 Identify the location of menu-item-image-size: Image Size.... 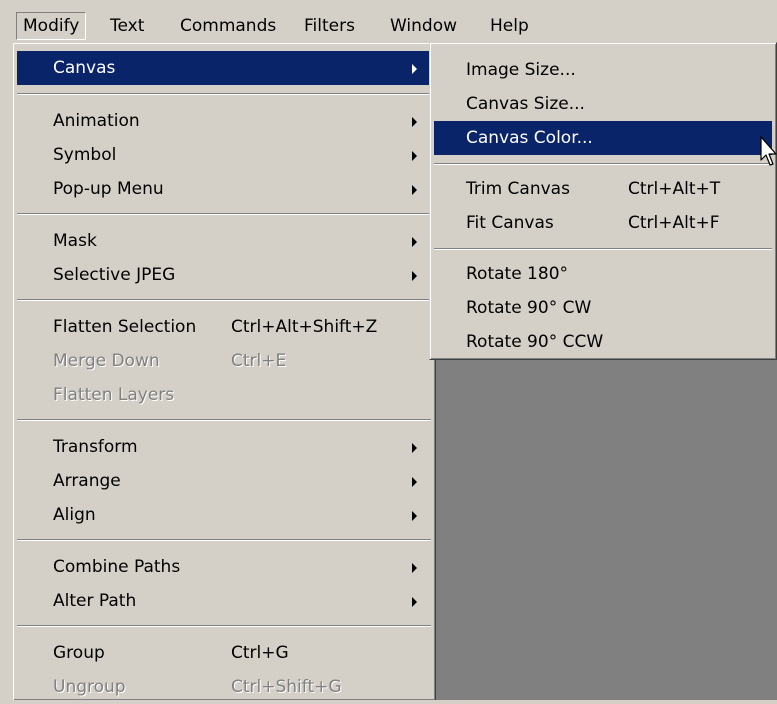
(603, 70).